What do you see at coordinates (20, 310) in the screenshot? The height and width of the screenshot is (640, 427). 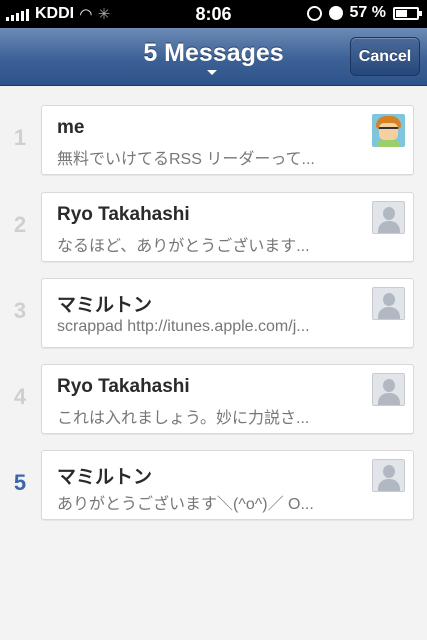 I see `message-index: 3` at bounding box center [20, 310].